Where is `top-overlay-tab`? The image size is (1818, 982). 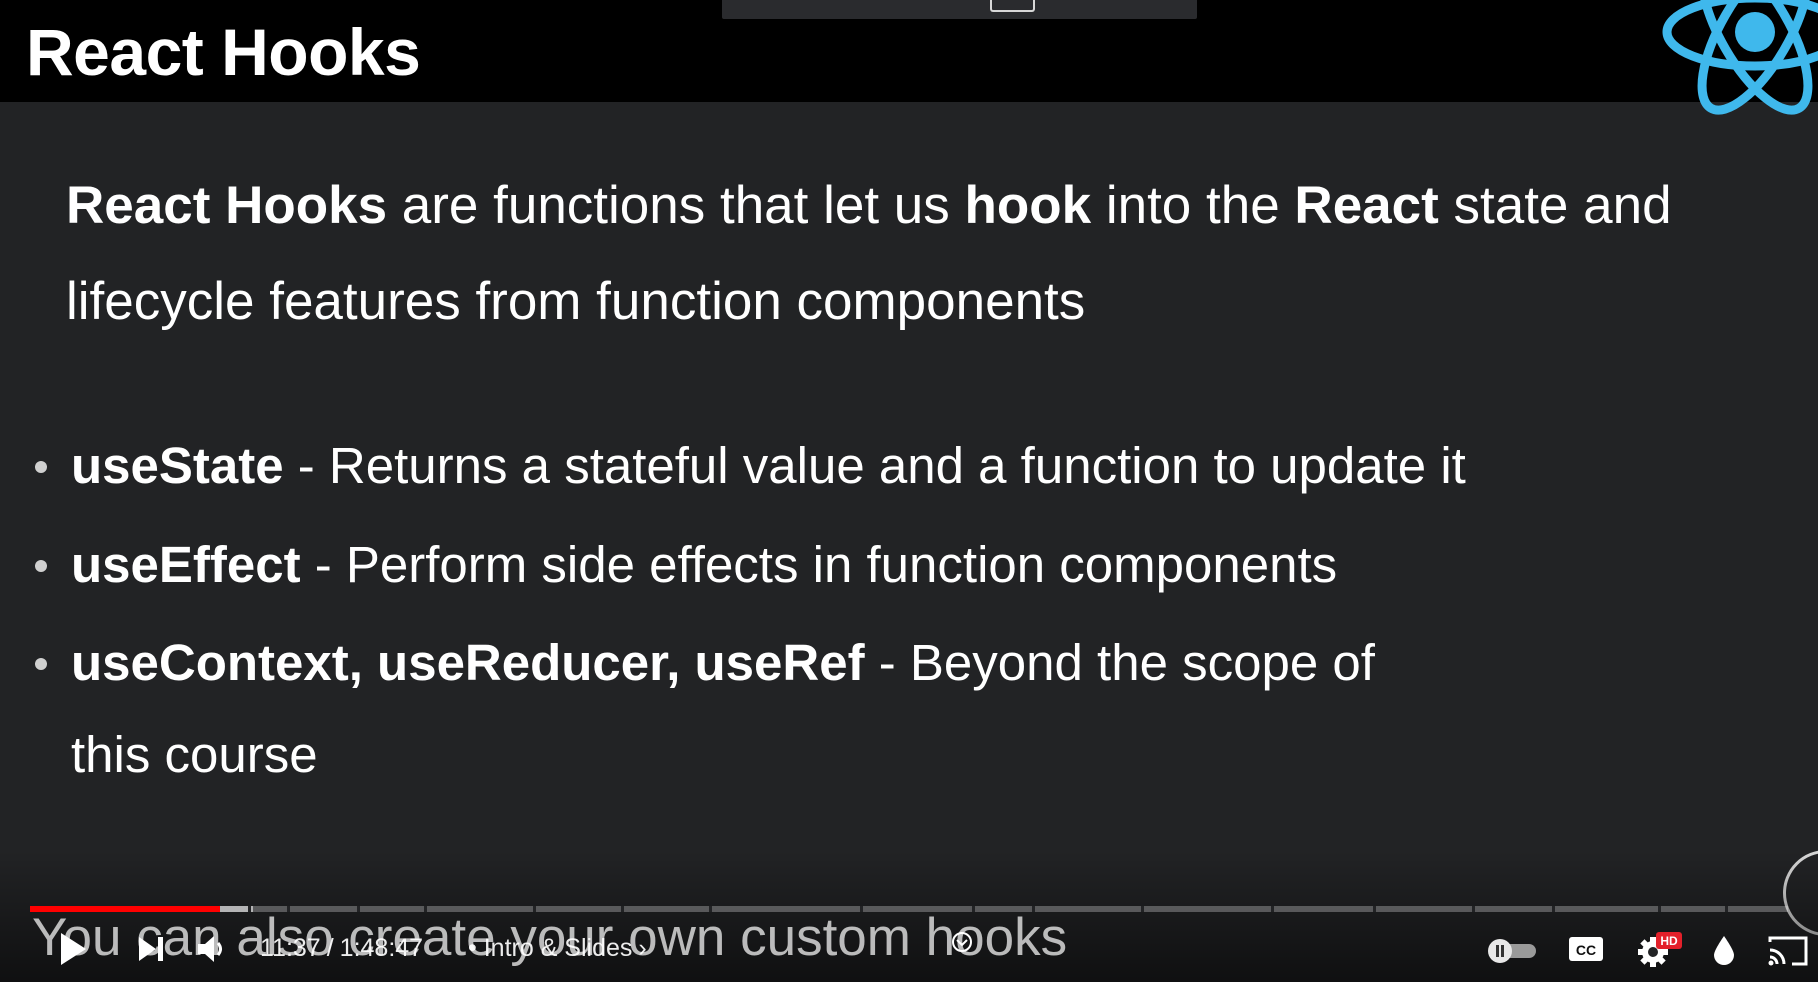
top-overlay-tab is located at coordinates (959, 9).